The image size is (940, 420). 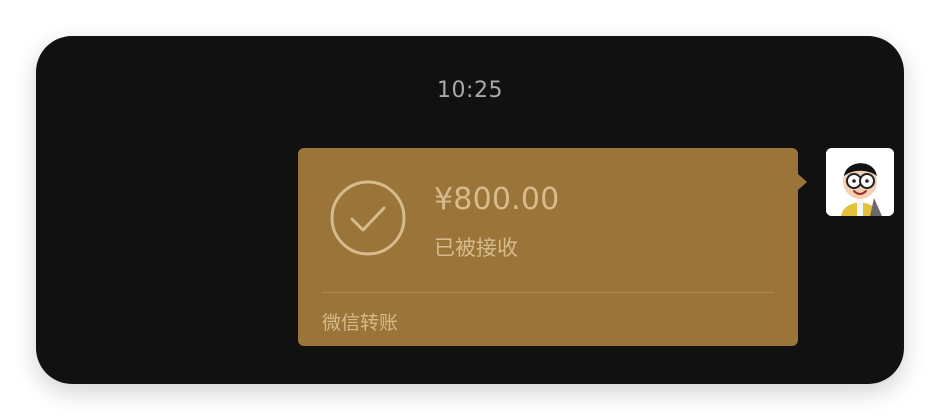 What do you see at coordinates (548, 292) in the screenshot?
I see `card-divider` at bounding box center [548, 292].